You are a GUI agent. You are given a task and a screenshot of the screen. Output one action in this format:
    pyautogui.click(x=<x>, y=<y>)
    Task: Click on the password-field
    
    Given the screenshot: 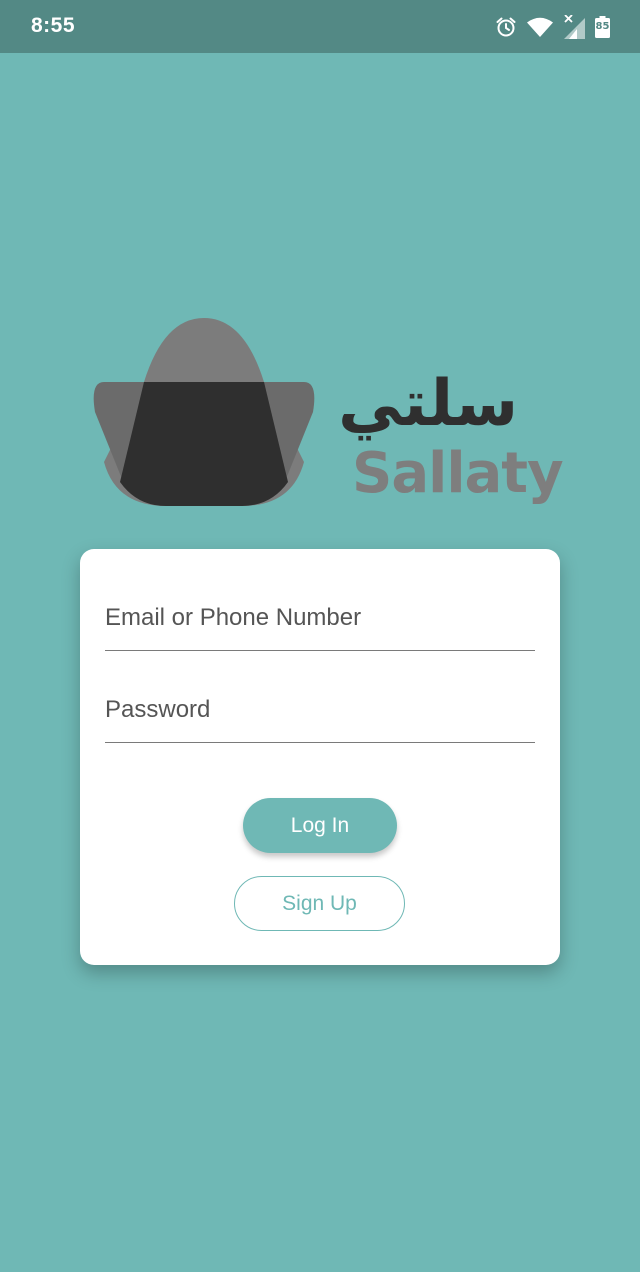 What is the action you would take?
    pyautogui.click(x=320, y=712)
    